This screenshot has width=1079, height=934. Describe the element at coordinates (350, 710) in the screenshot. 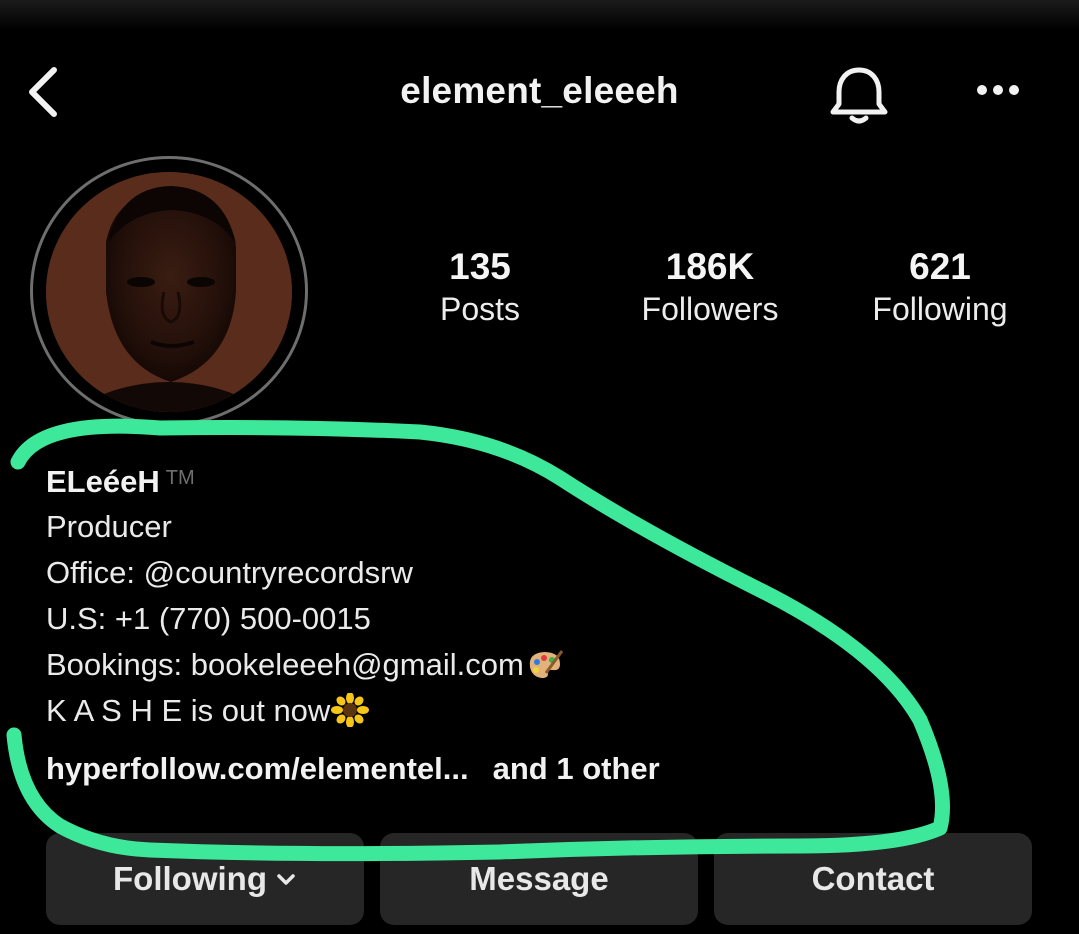

I see `sunflower-icon` at that location.